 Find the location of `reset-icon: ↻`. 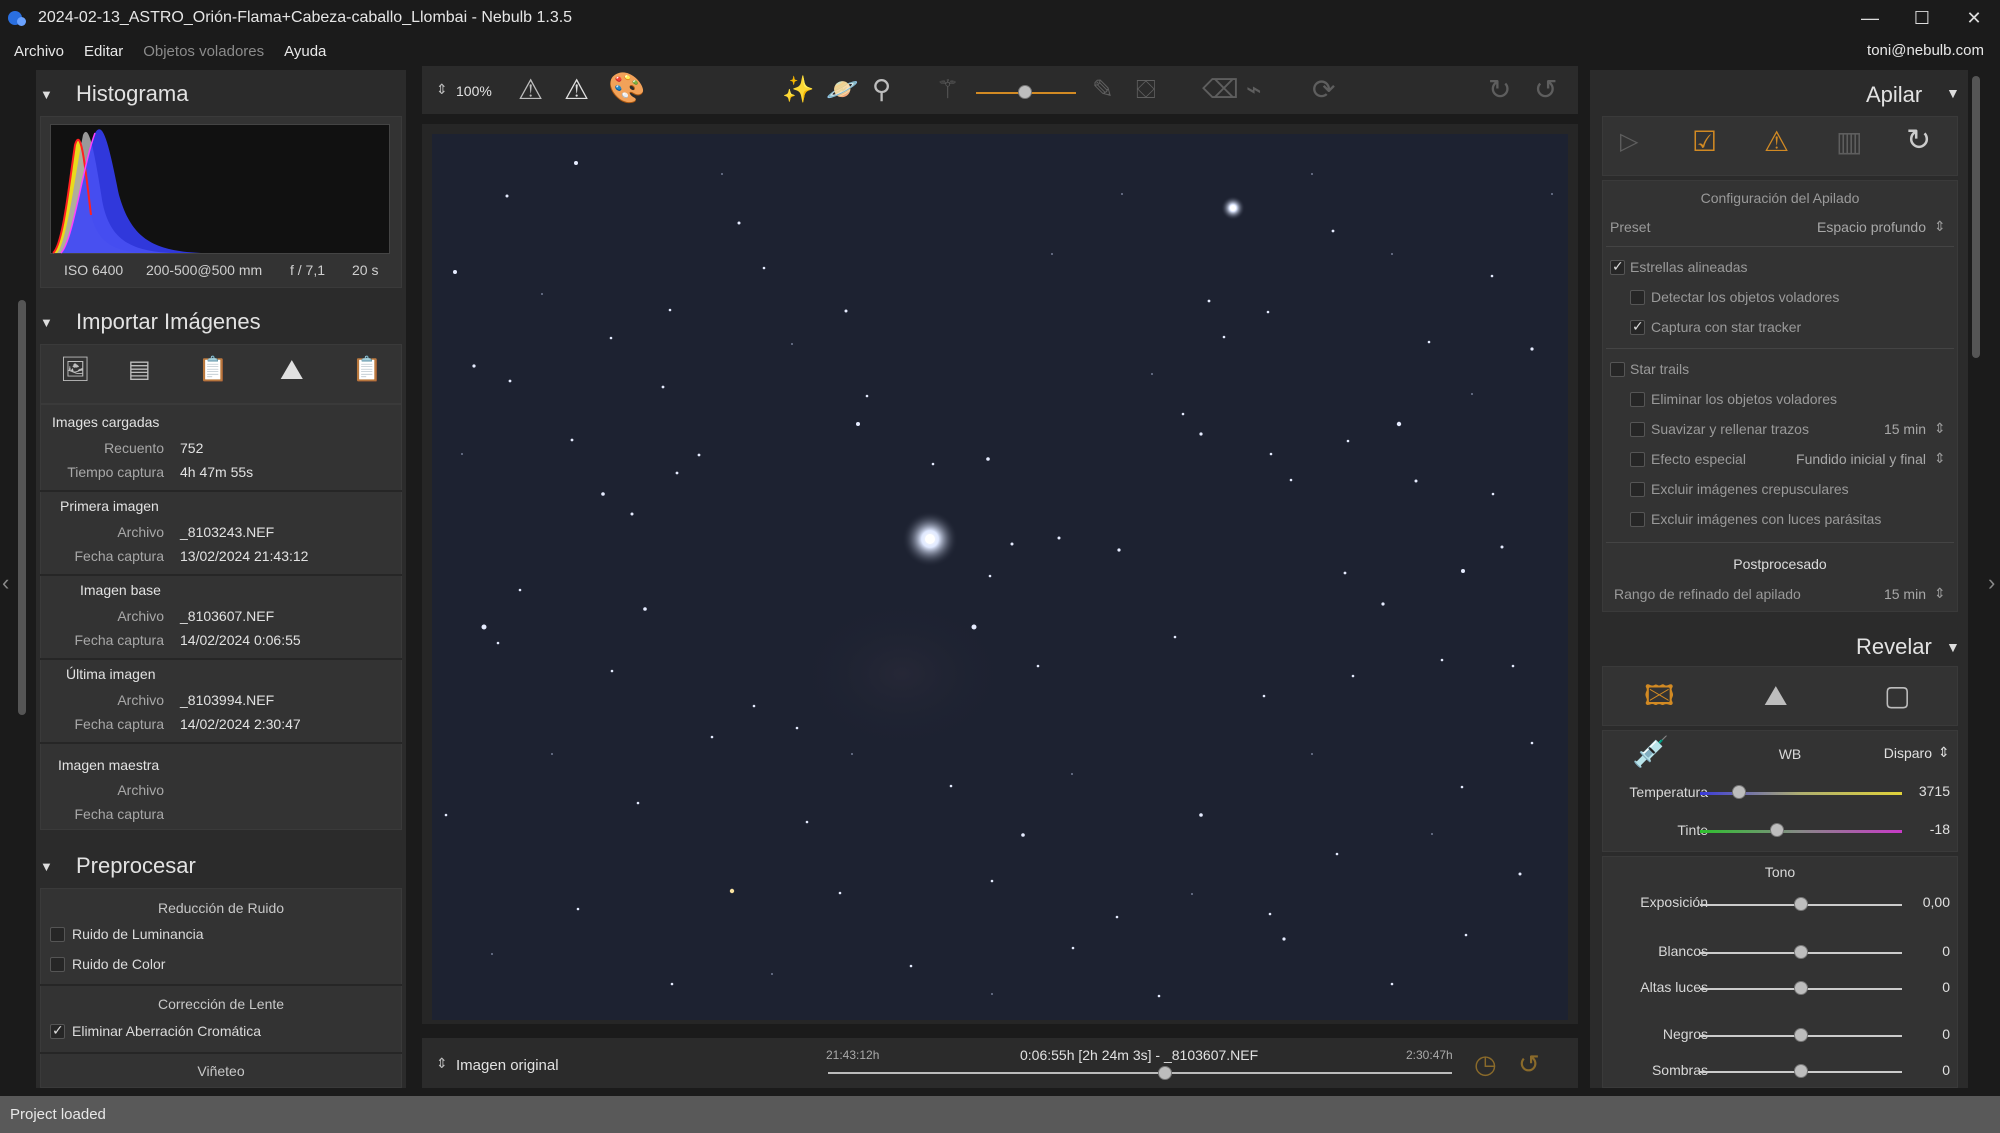

reset-icon: ↻ is located at coordinates (1918, 141).